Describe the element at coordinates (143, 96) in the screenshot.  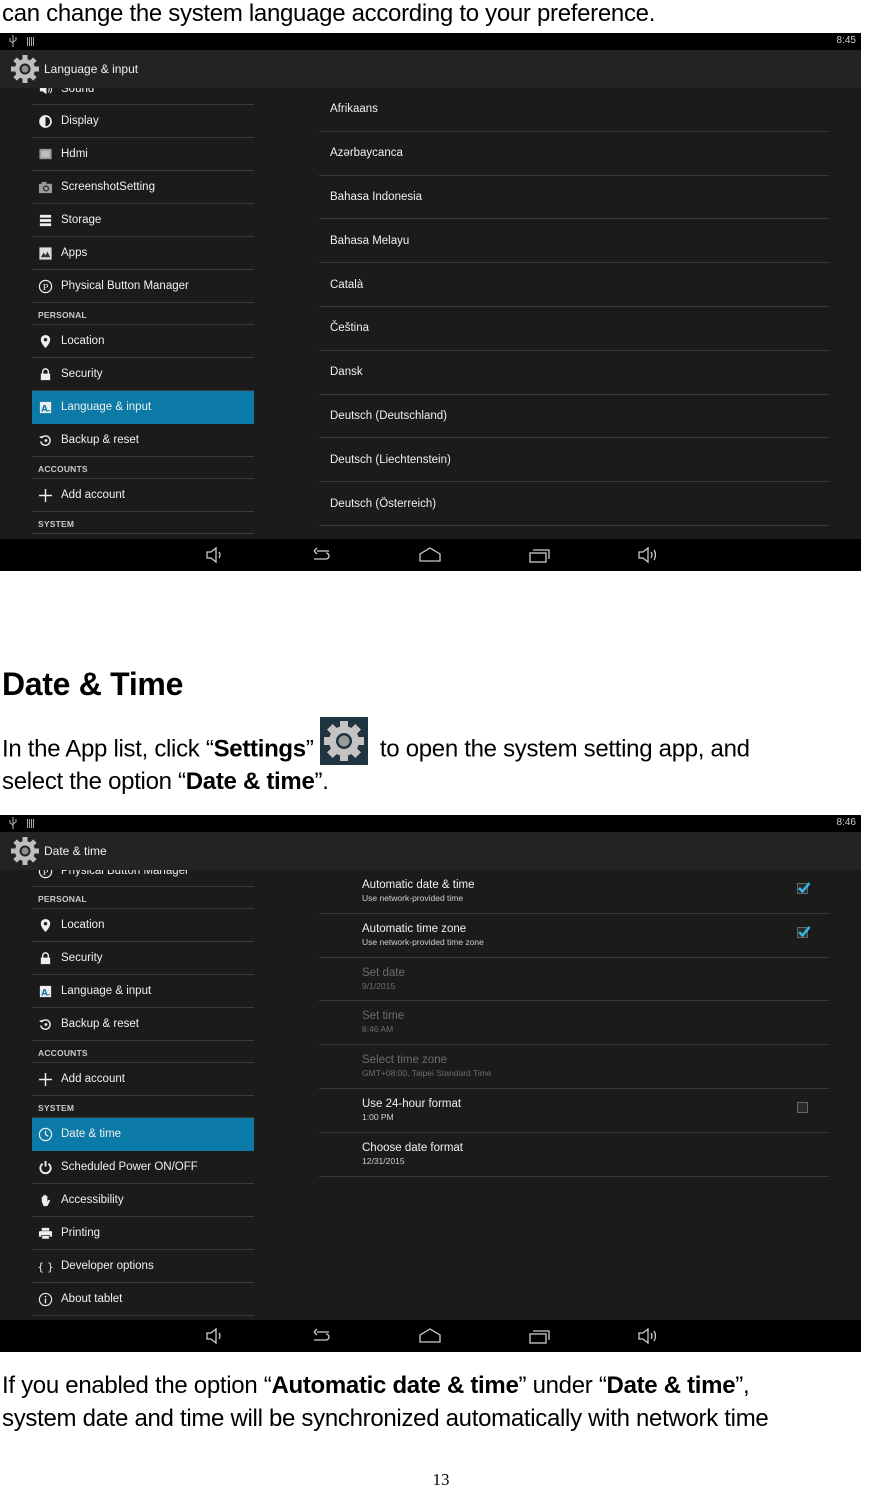
I see `sidebar-item-sound: Sound` at that location.